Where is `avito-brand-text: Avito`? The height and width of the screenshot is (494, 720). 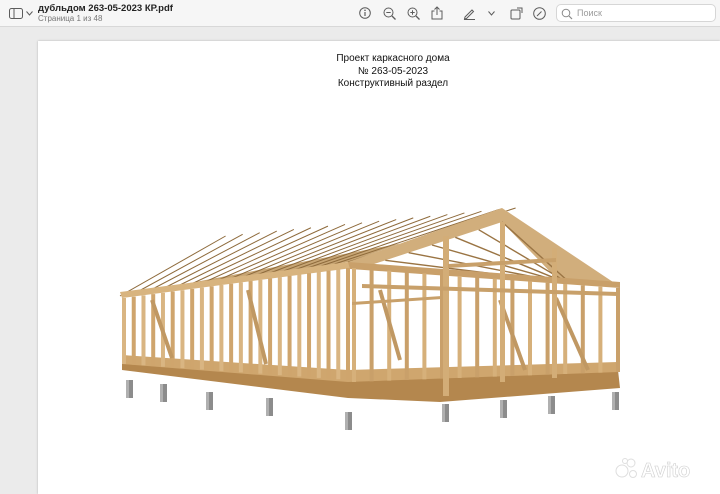
avito-brand-text: Avito is located at coordinates (665, 471).